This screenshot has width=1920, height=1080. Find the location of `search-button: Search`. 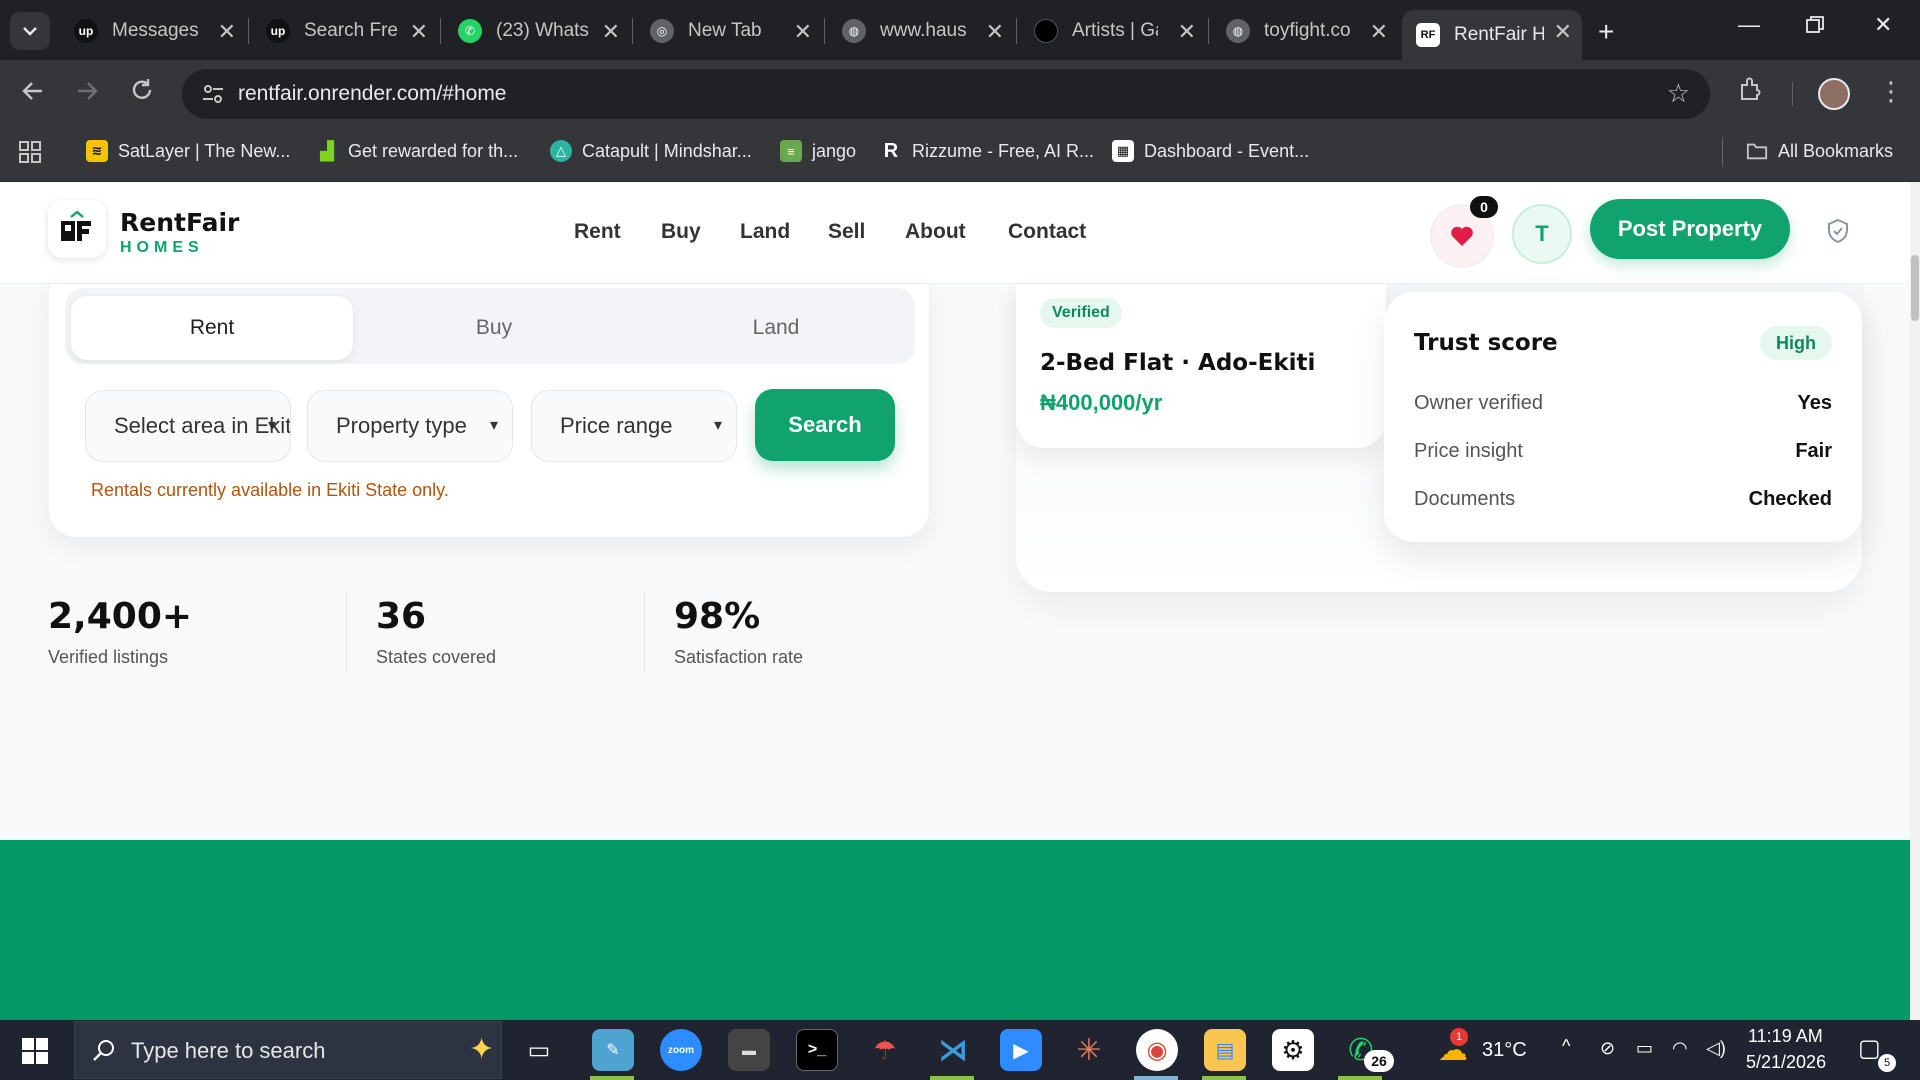

search-button: Search is located at coordinates (825, 425).